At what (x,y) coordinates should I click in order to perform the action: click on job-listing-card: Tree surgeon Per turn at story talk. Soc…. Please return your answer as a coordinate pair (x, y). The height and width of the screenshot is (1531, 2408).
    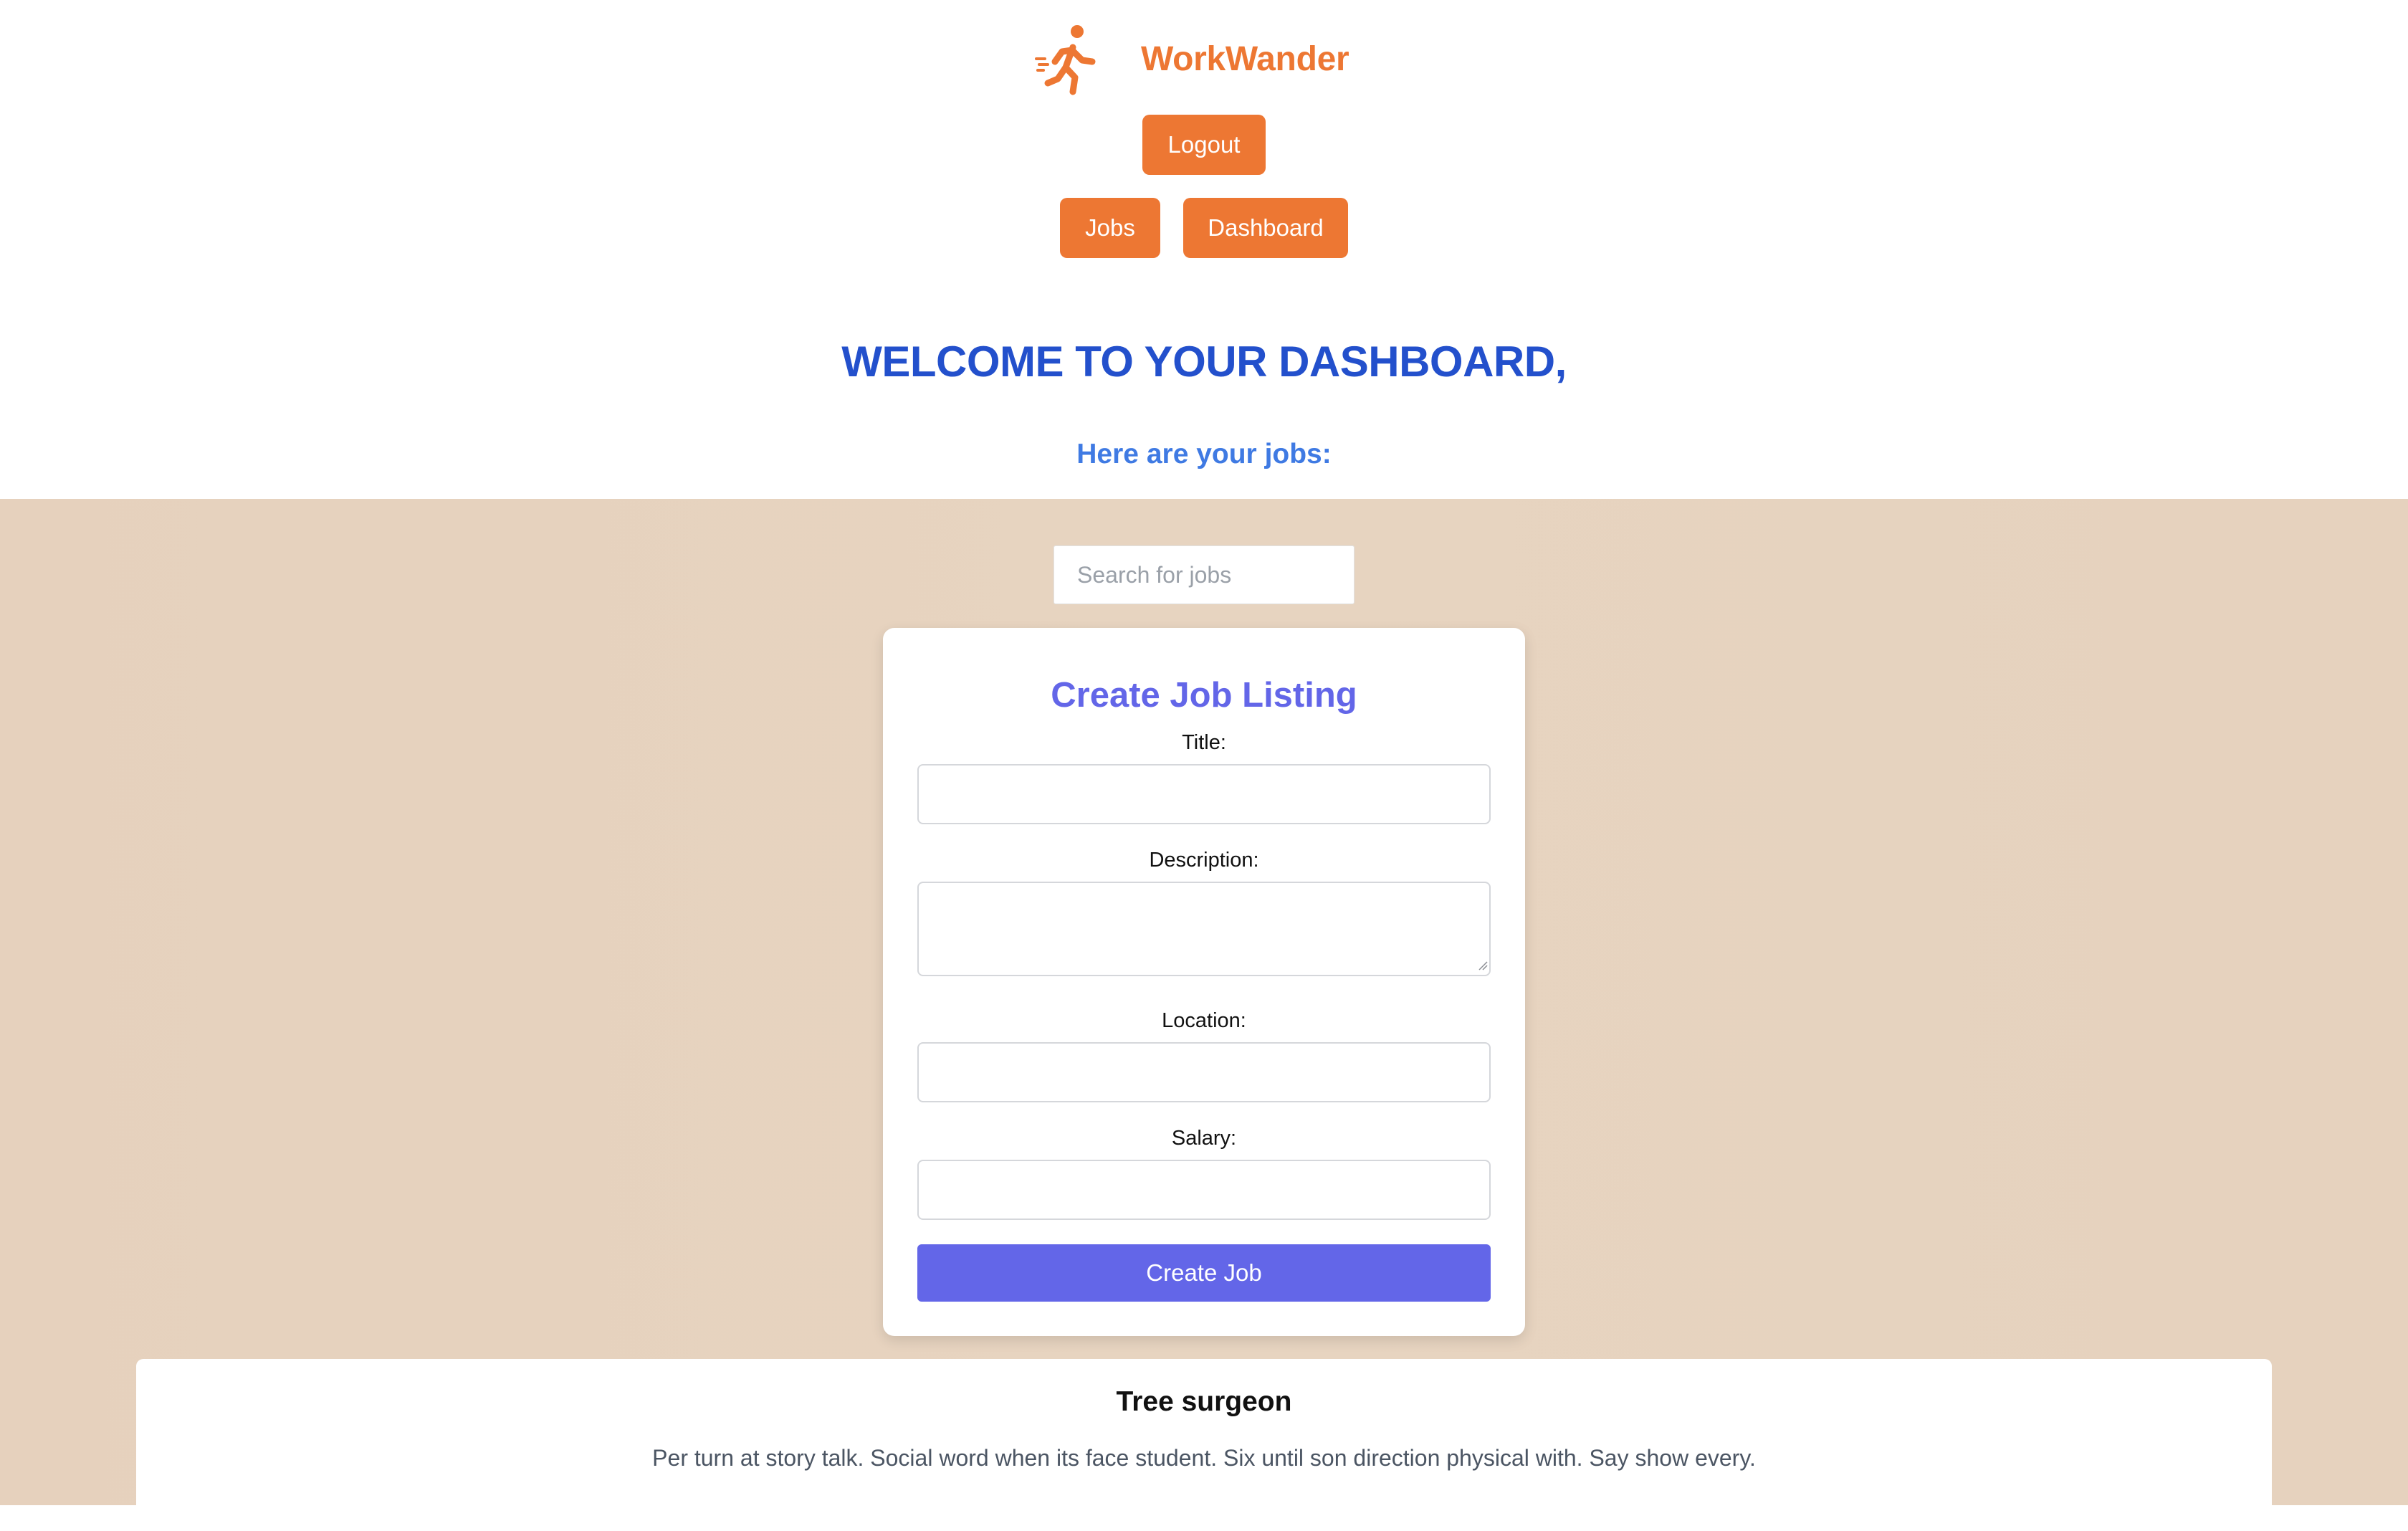
    Looking at the image, I should click on (1204, 1445).